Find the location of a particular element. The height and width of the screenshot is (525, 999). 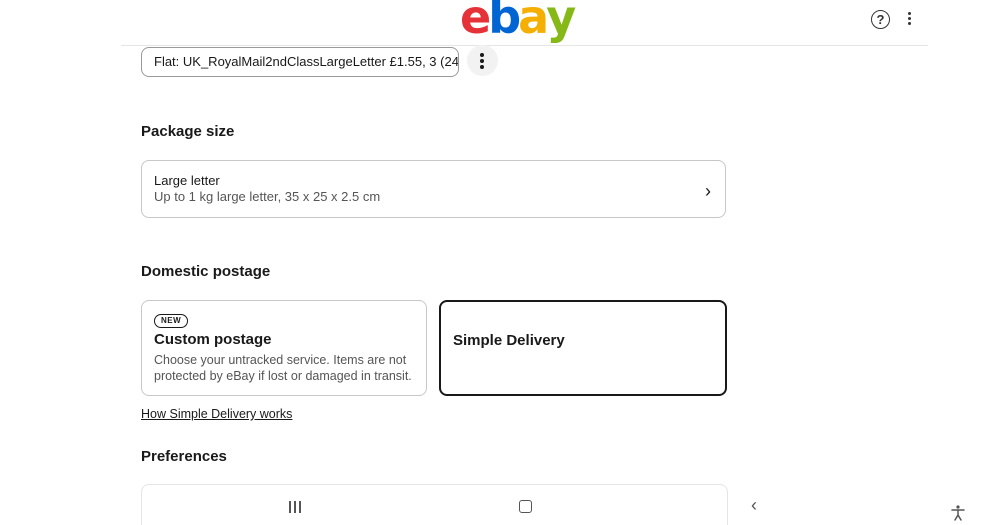

logo-letter-b: b is located at coordinates (504, 22).